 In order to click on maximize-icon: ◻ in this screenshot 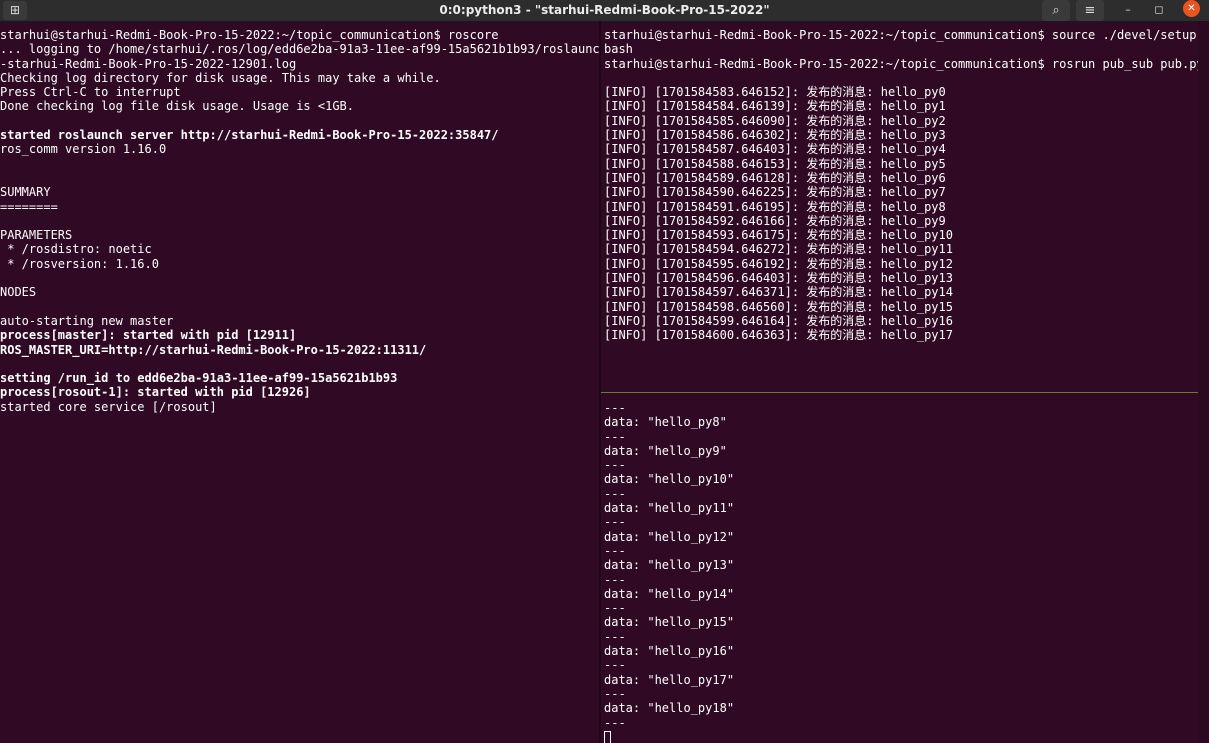, I will do `click(1159, 10)`.